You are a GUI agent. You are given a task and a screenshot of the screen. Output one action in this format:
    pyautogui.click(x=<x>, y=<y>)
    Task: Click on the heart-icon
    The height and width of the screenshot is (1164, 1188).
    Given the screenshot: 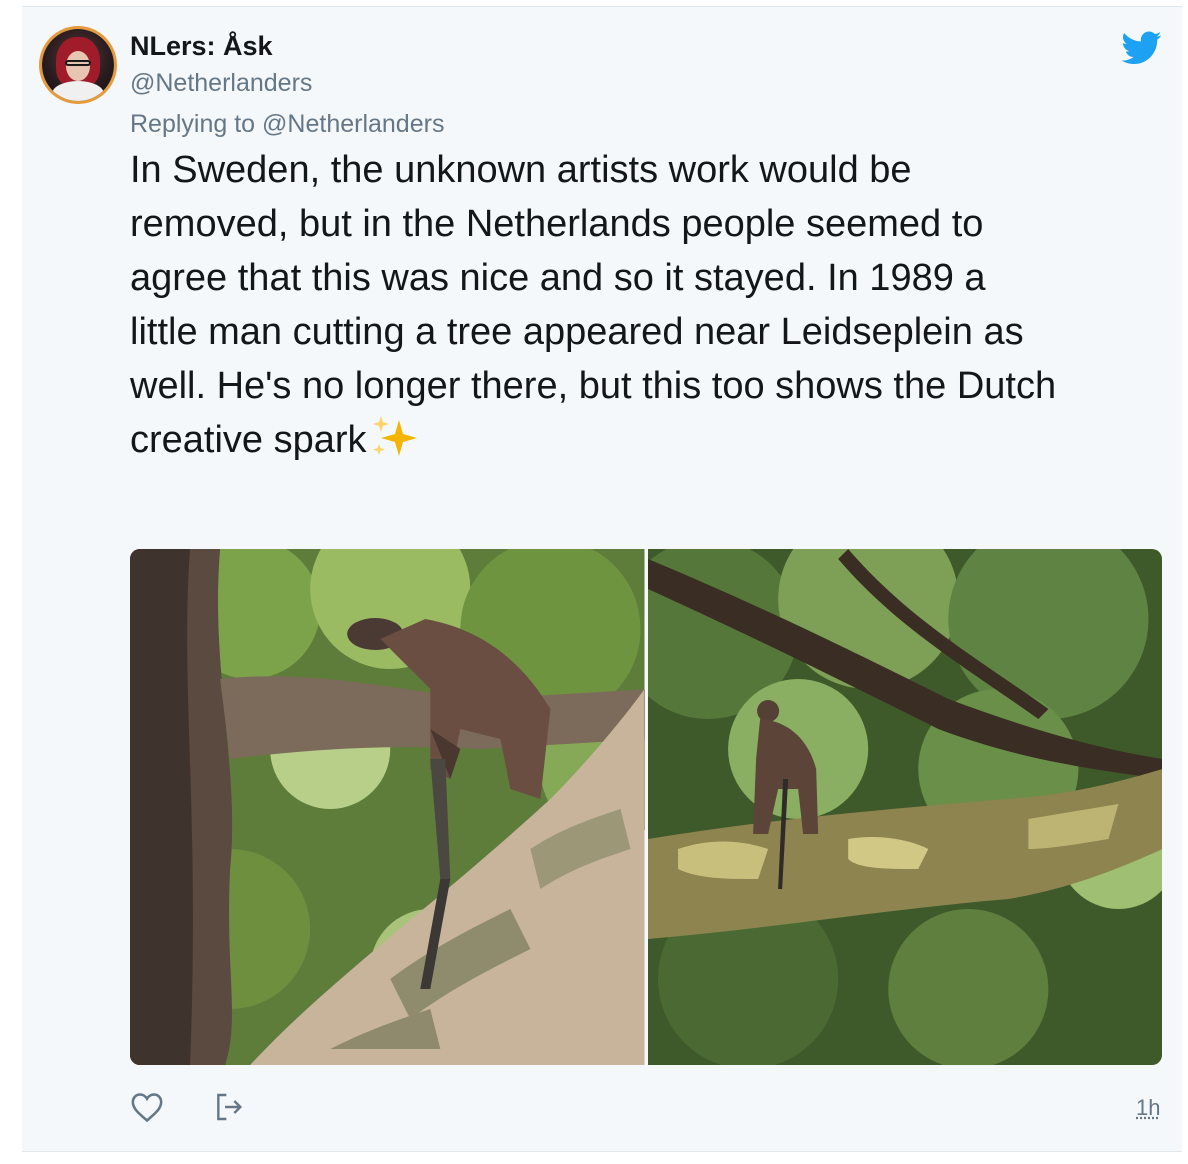 What is the action you would take?
    pyautogui.click(x=147, y=1107)
    